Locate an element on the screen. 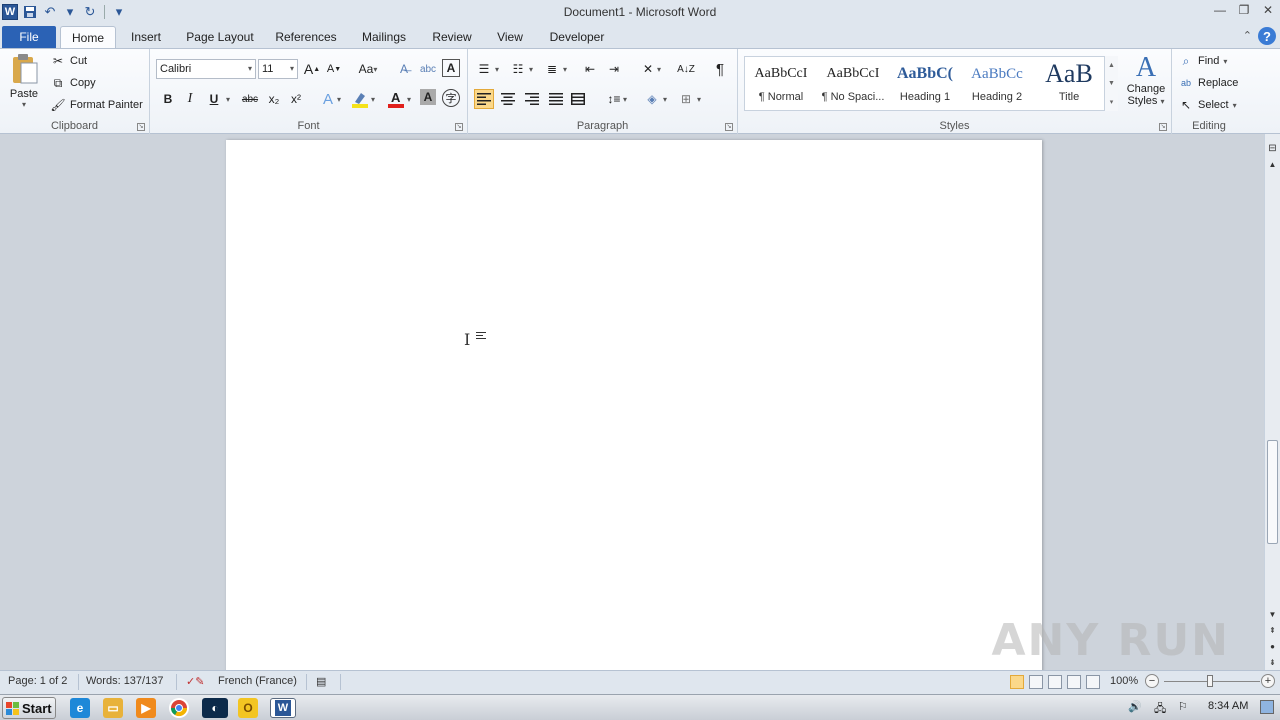 Image resolution: width=1280 pixels, height=720 pixels. styles-scroll-up-icon: ▲ is located at coordinates (1111, 65).